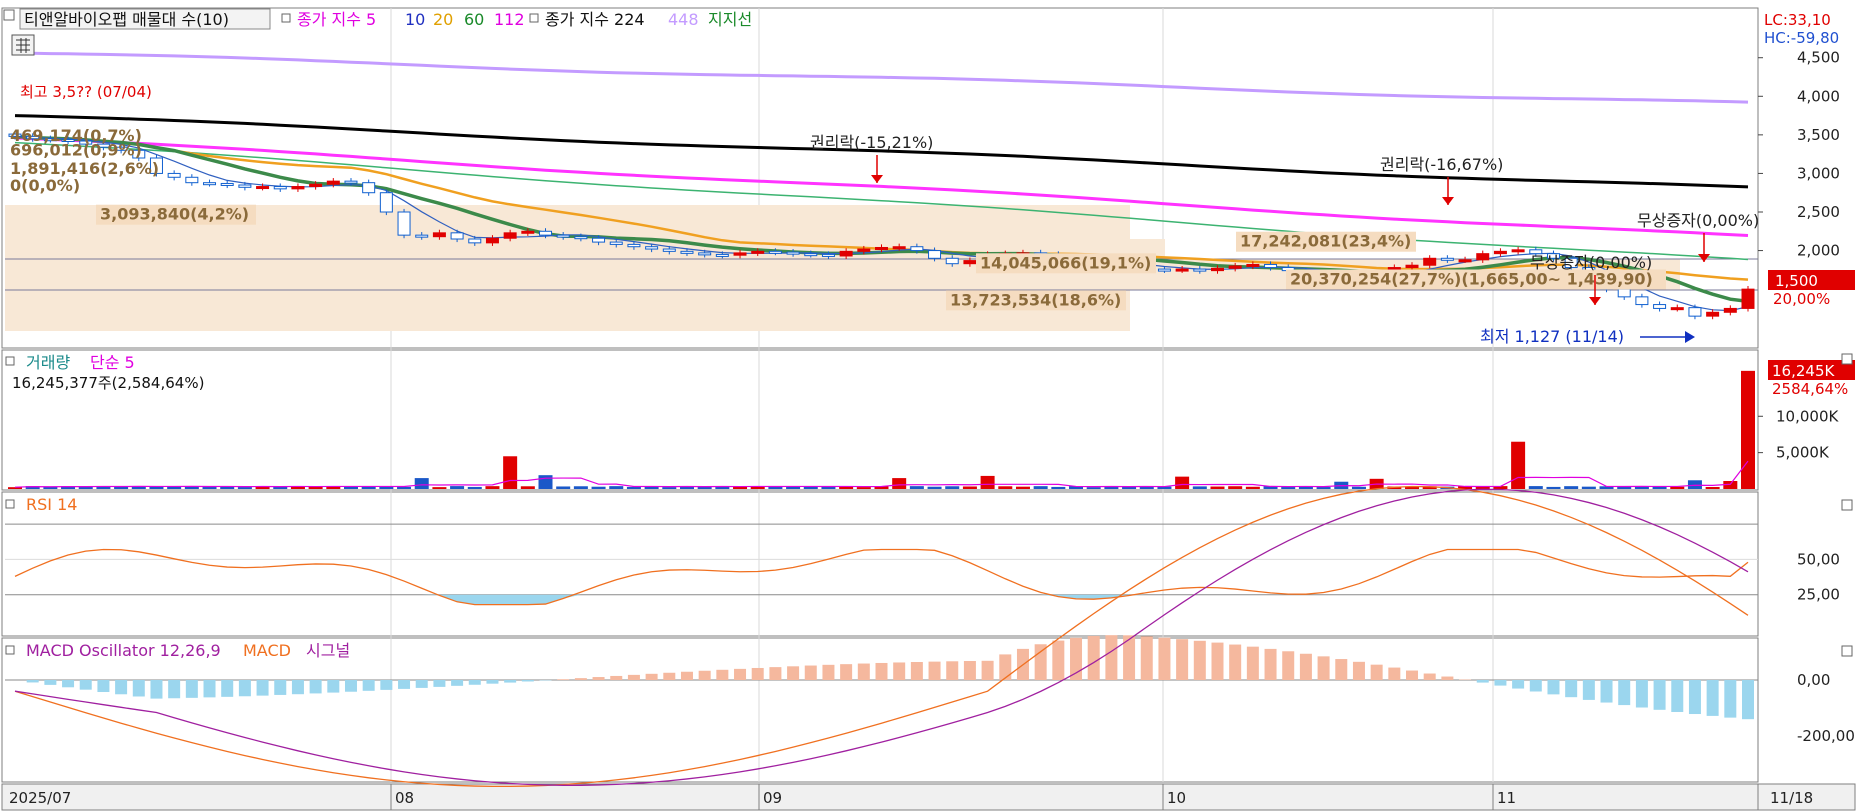 This screenshot has width=1857, height=812. Describe the element at coordinates (1818, 212) in the screenshot. I see `price-tick-label: 2,500` at that location.